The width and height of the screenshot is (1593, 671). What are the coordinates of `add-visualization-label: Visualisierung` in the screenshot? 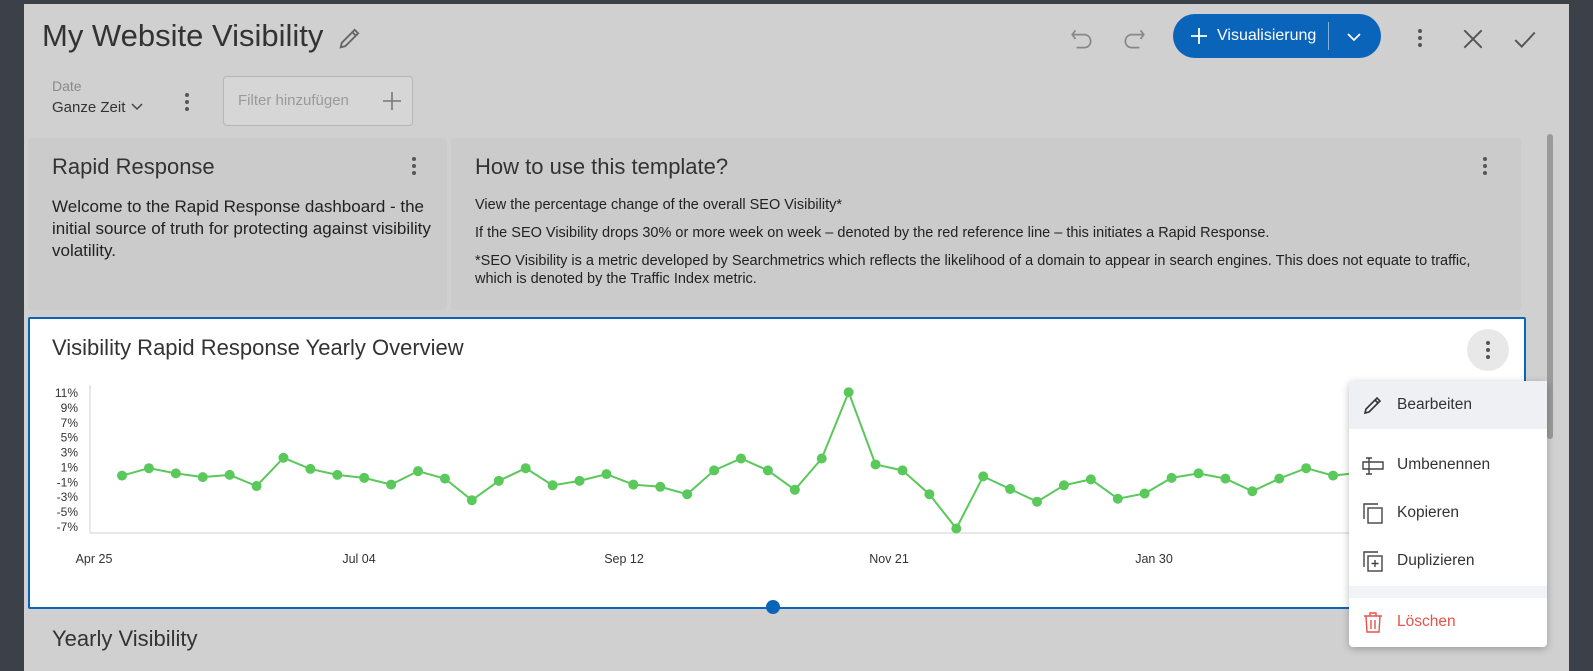 It's located at (1267, 35).